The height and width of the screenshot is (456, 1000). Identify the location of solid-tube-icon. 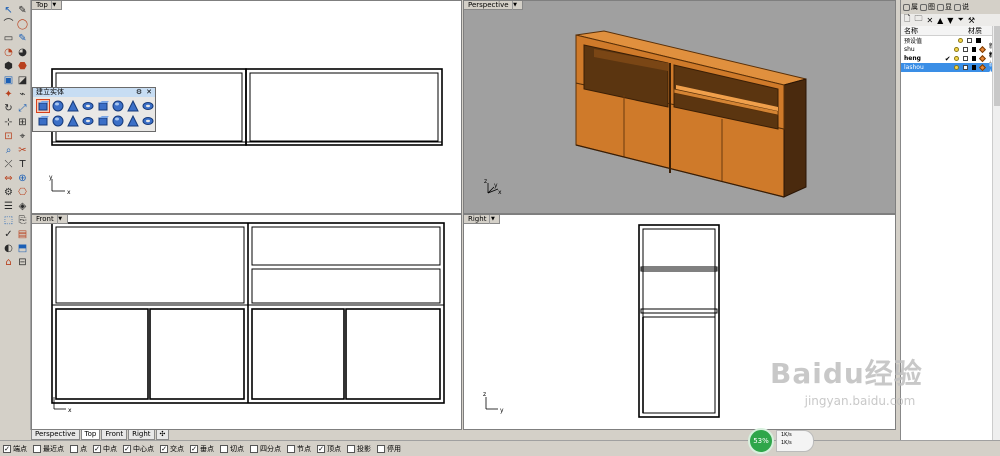
(73, 120).